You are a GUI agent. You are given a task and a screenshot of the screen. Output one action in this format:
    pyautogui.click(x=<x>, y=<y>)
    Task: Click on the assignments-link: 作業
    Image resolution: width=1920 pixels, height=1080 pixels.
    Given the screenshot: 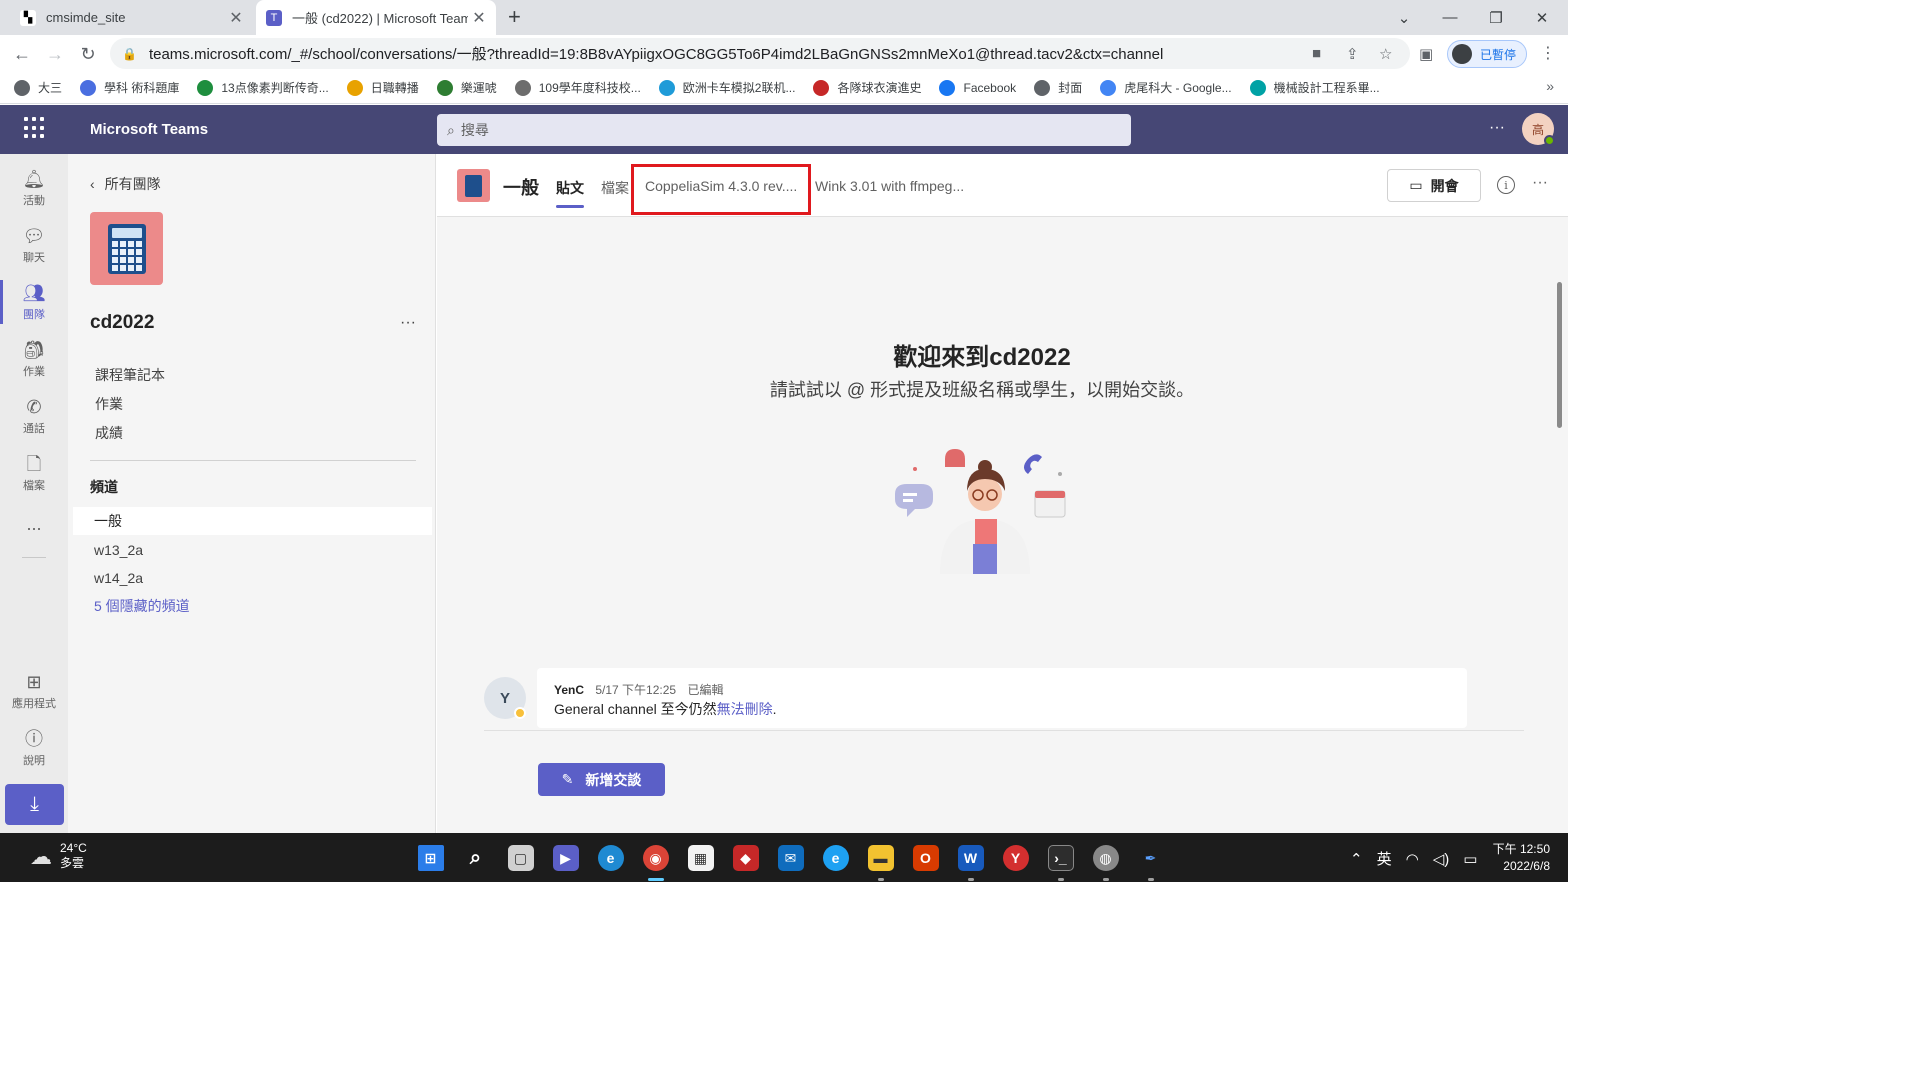 What is the action you would take?
    pyautogui.click(x=109, y=404)
    